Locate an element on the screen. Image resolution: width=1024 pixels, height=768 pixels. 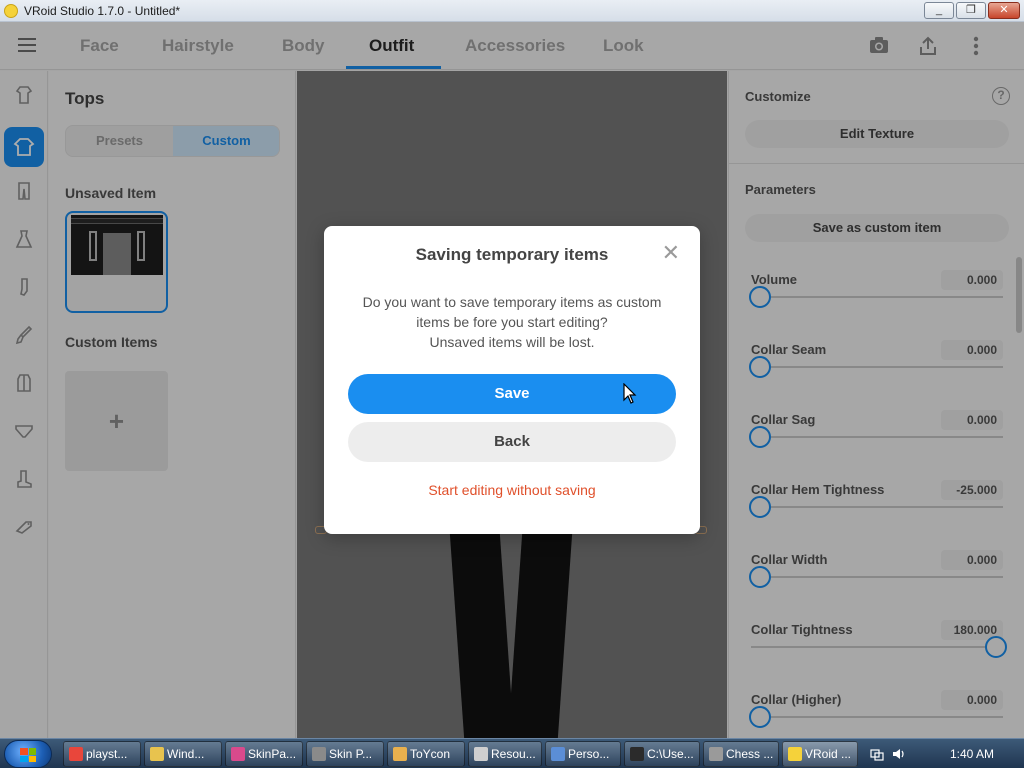
volume-icon is located at coordinates (899, 754).